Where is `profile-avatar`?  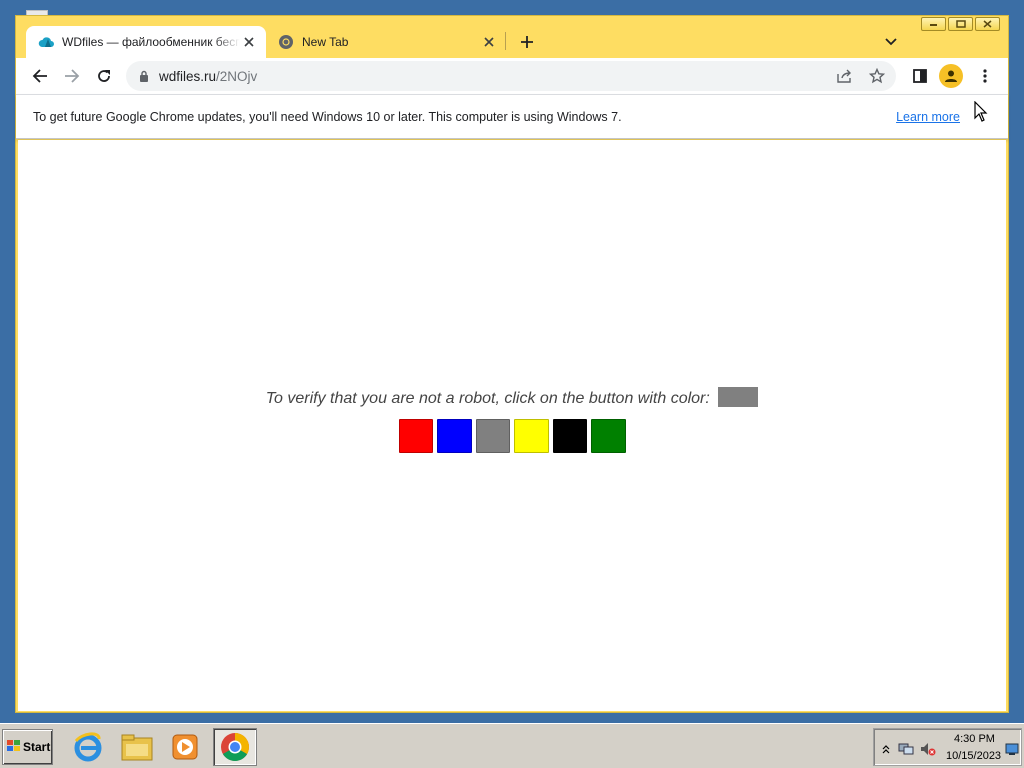 profile-avatar is located at coordinates (951, 76).